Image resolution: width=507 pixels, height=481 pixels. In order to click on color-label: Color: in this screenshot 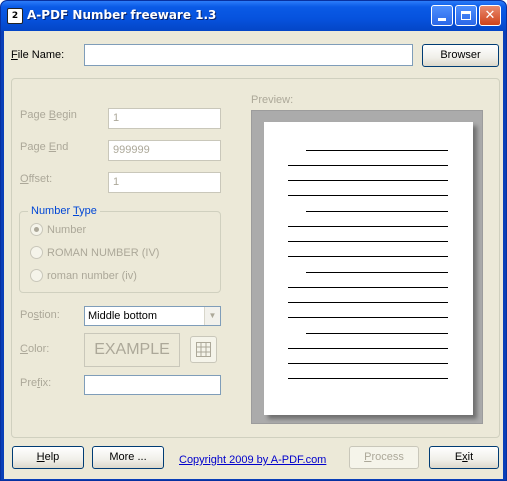, I will do `click(35, 349)`.